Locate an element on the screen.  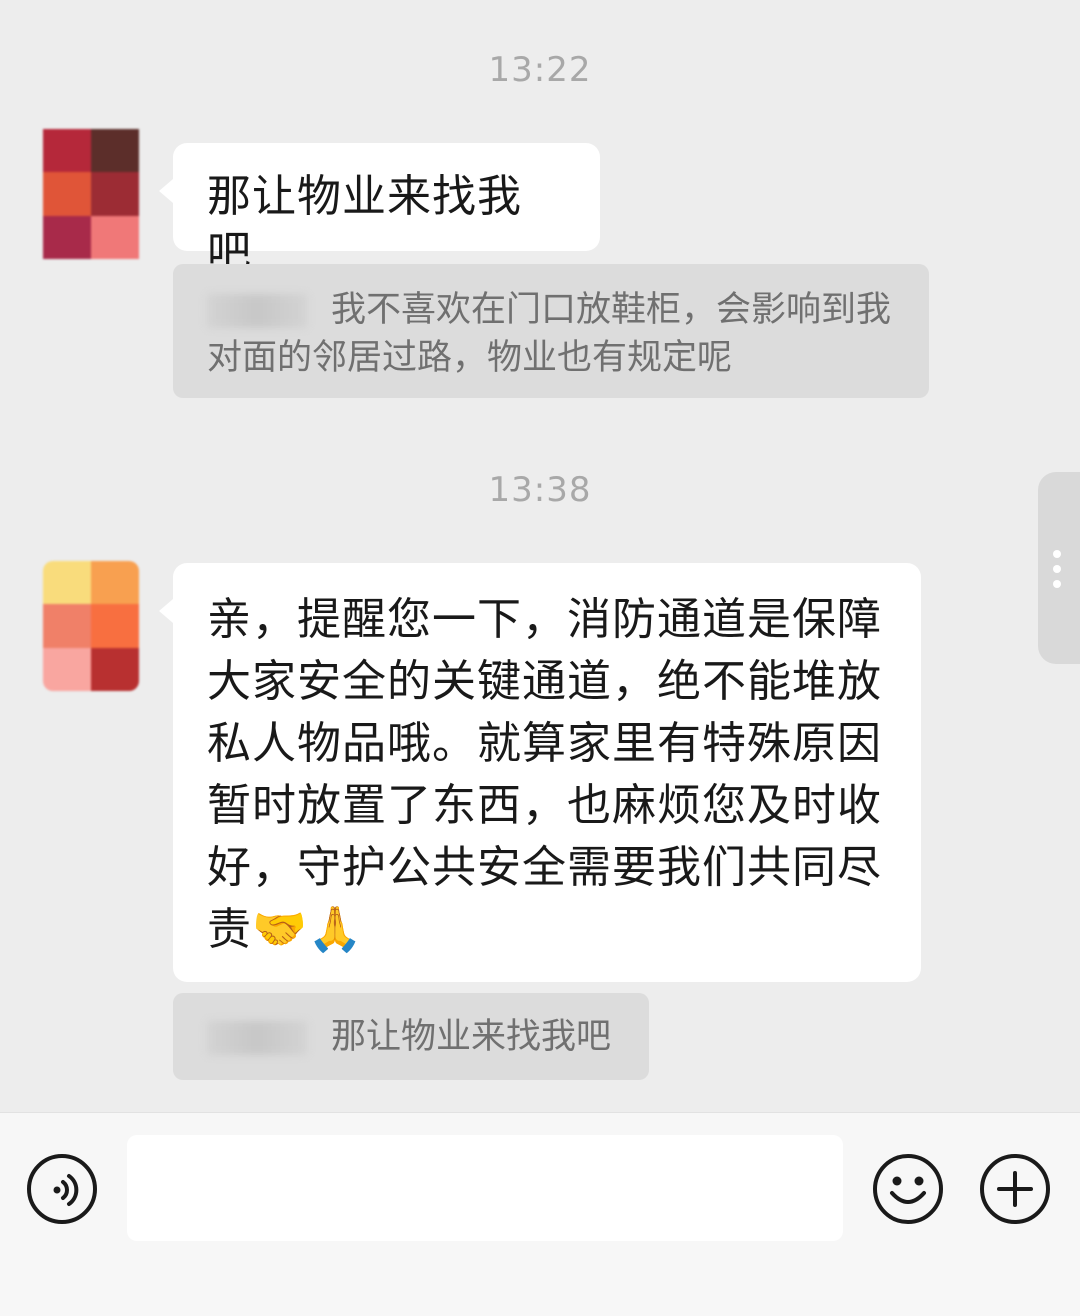
more-dots-icon is located at coordinates (1057, 572).